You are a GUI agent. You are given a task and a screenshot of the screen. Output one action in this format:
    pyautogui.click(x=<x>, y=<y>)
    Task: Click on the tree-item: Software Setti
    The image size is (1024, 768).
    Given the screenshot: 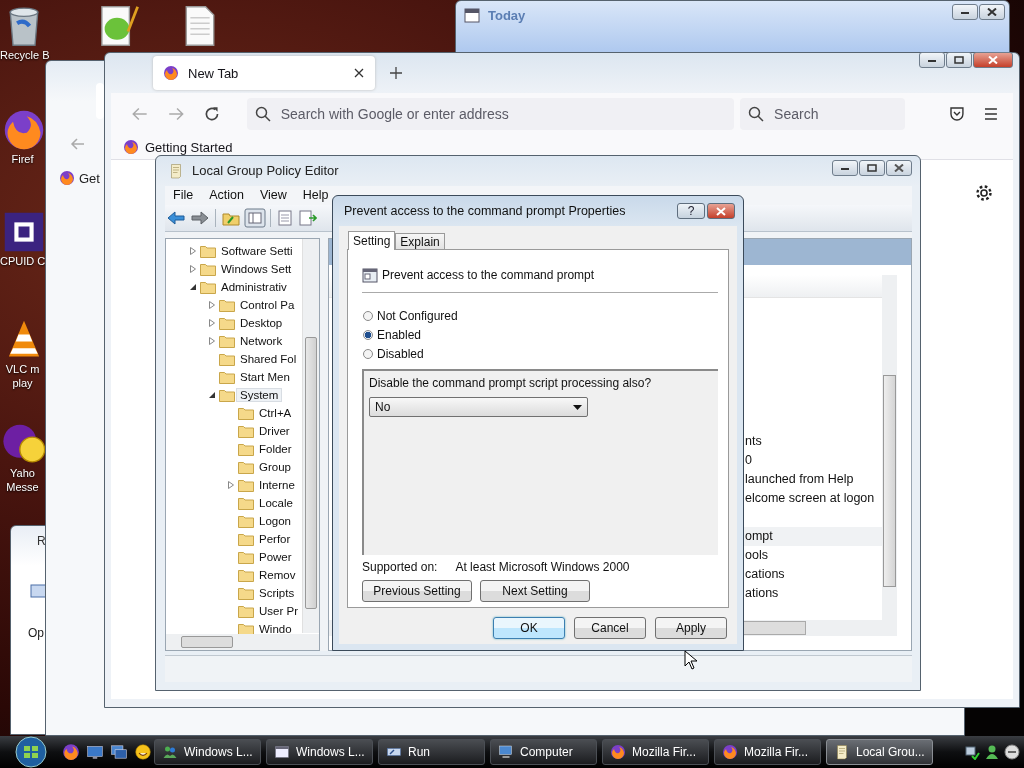 What is the action you would take?
    pyautogui.click(x=257, y=250)
    